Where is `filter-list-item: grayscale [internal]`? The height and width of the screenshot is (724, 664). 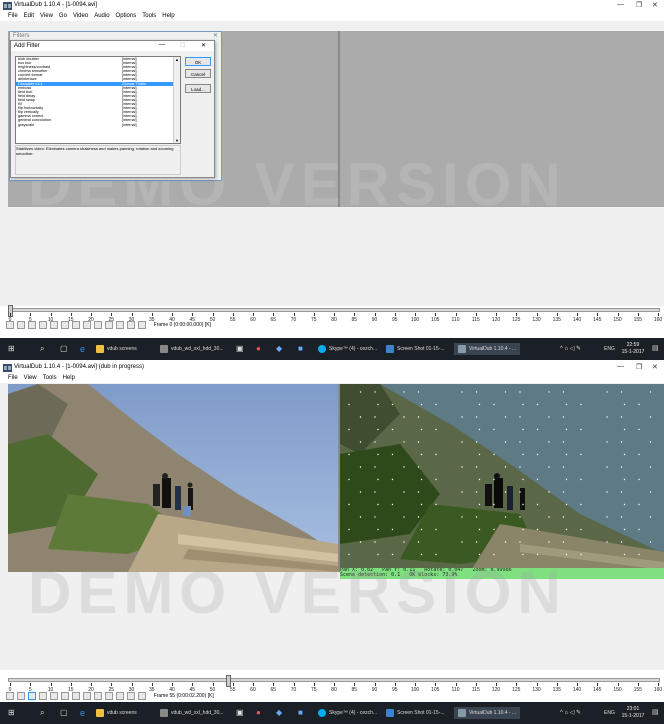
filter-list-item: grayscale [internal] is located at coordinates (98, 125).